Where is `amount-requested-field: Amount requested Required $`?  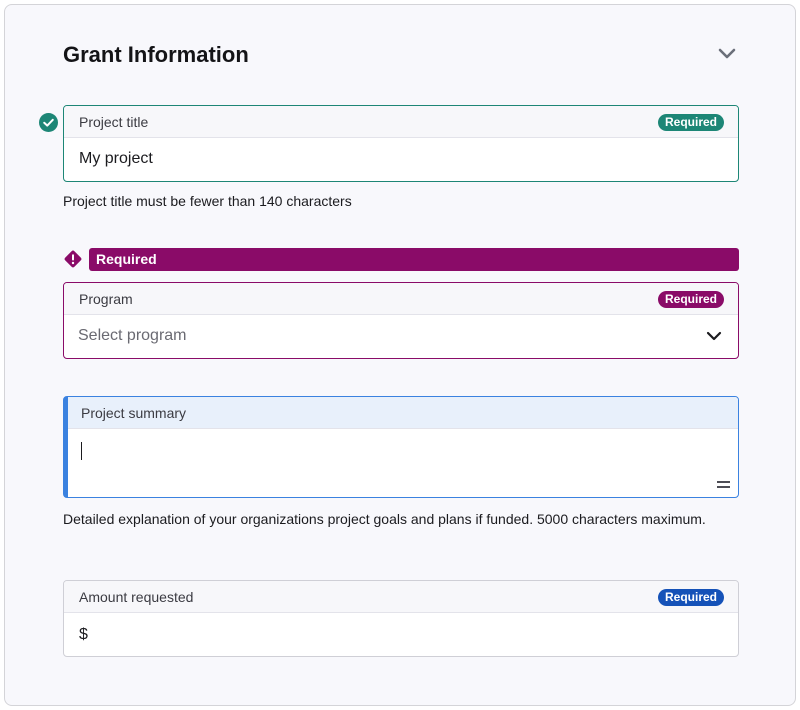
amount-requested-field: Amount requested Required $ is located at coordinates (401, 618).